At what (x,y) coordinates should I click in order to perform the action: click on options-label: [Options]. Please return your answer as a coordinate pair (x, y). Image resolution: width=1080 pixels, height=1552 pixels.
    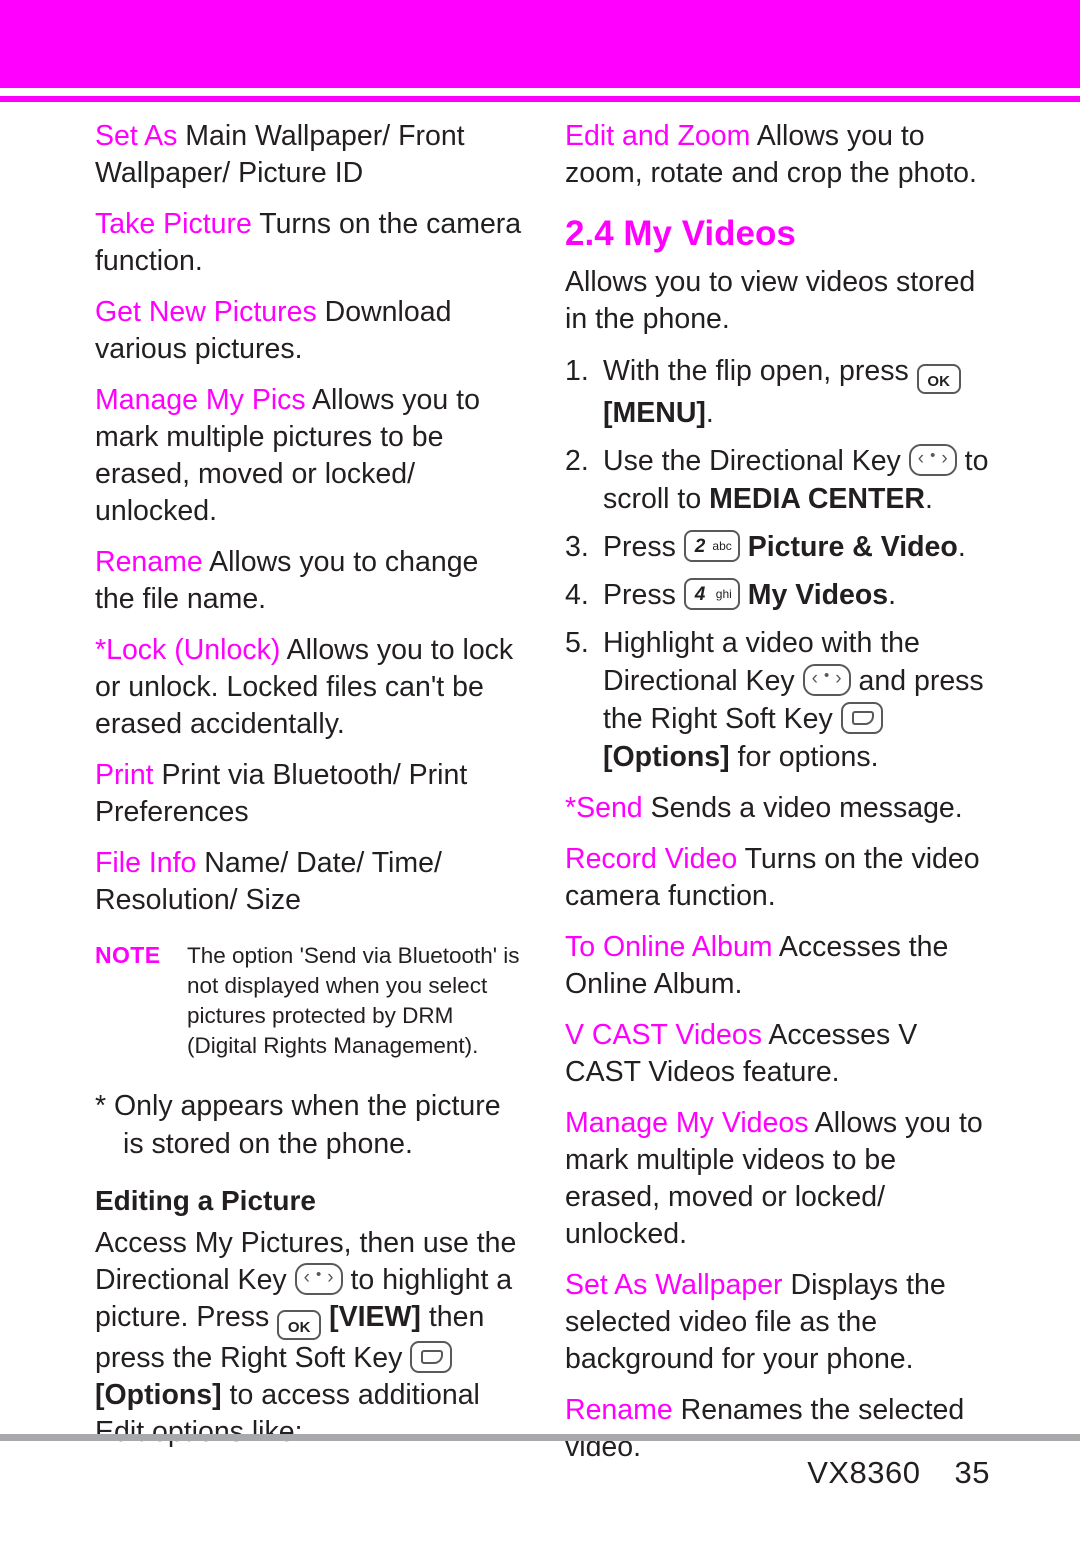
    Looking at the image, I should click on (158, 1395).